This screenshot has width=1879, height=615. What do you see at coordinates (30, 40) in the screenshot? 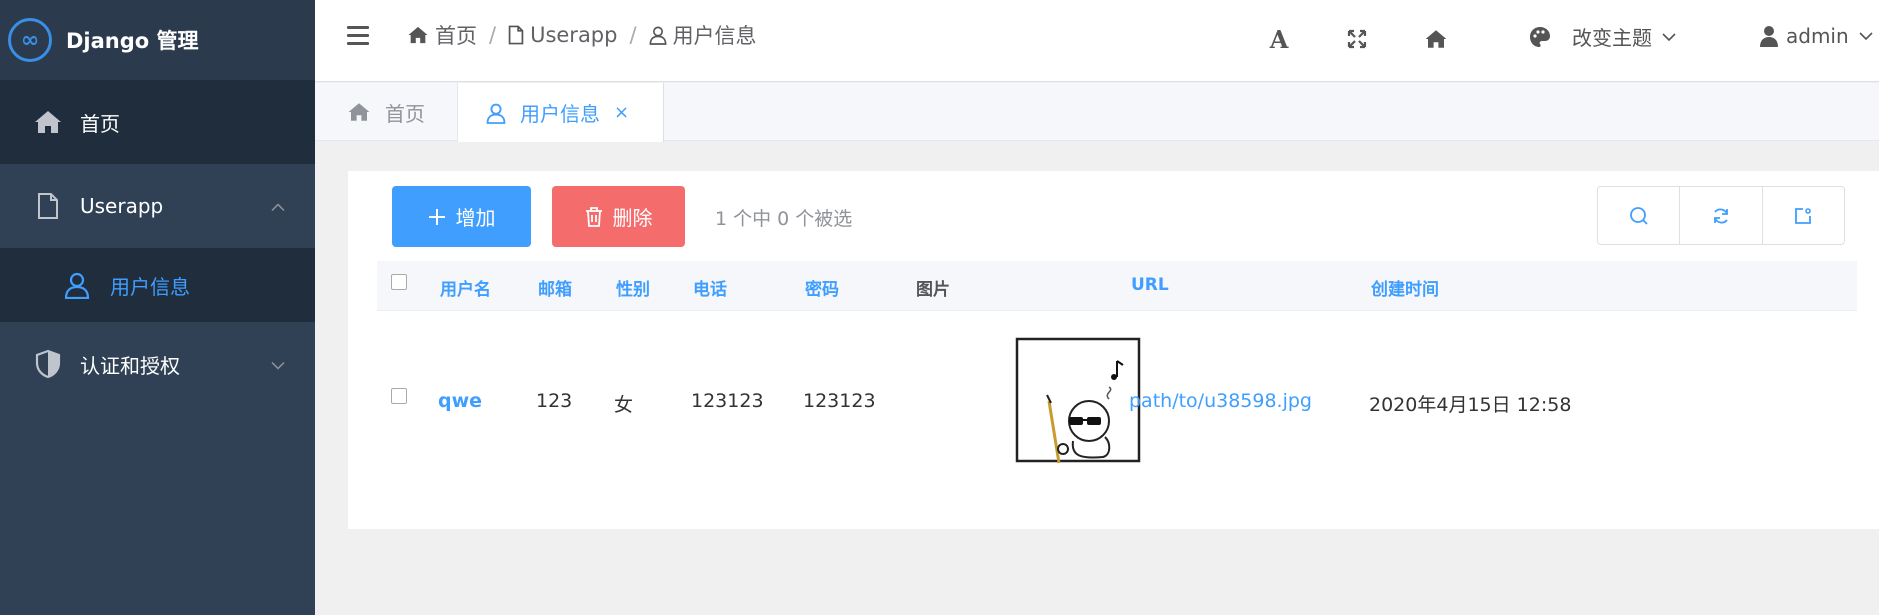
I see `logo-icon: ∞` at bounding box center [30, 40].